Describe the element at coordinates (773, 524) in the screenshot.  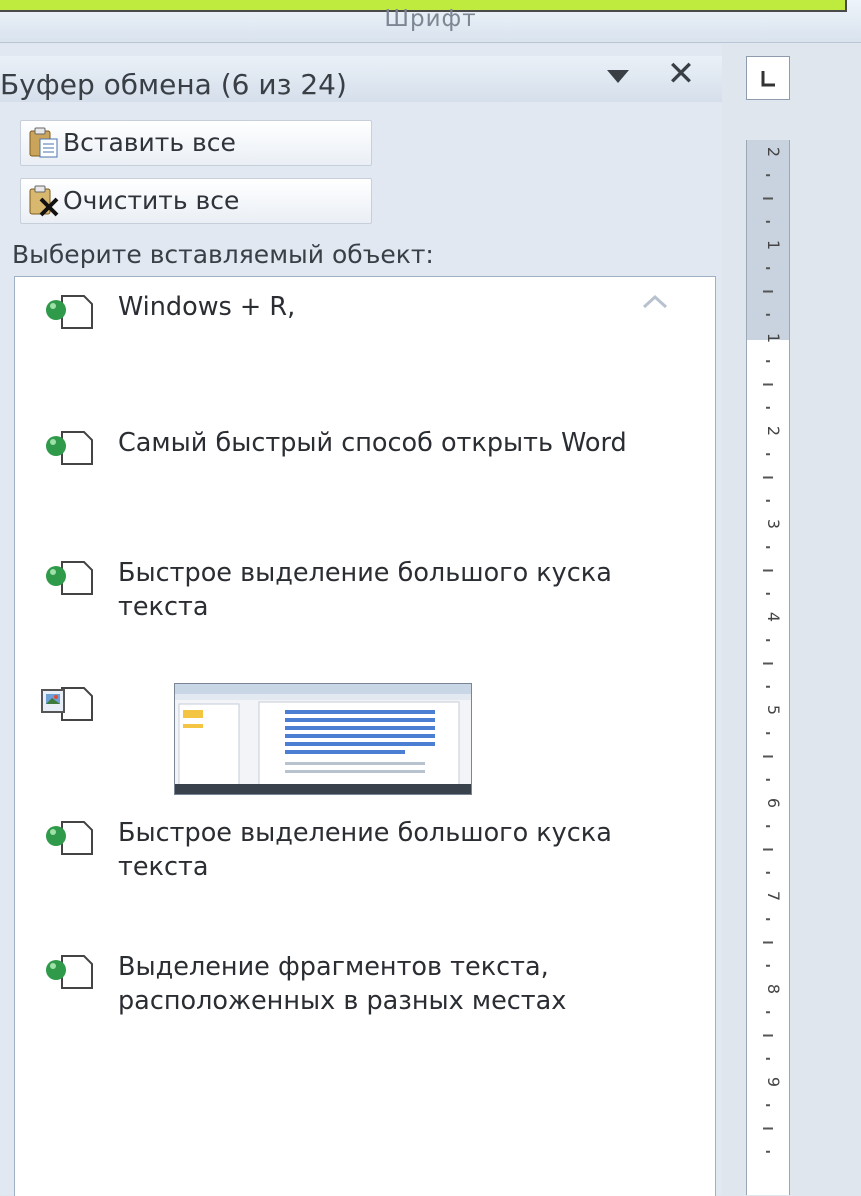
I see `ruler-number: 3` at that location.